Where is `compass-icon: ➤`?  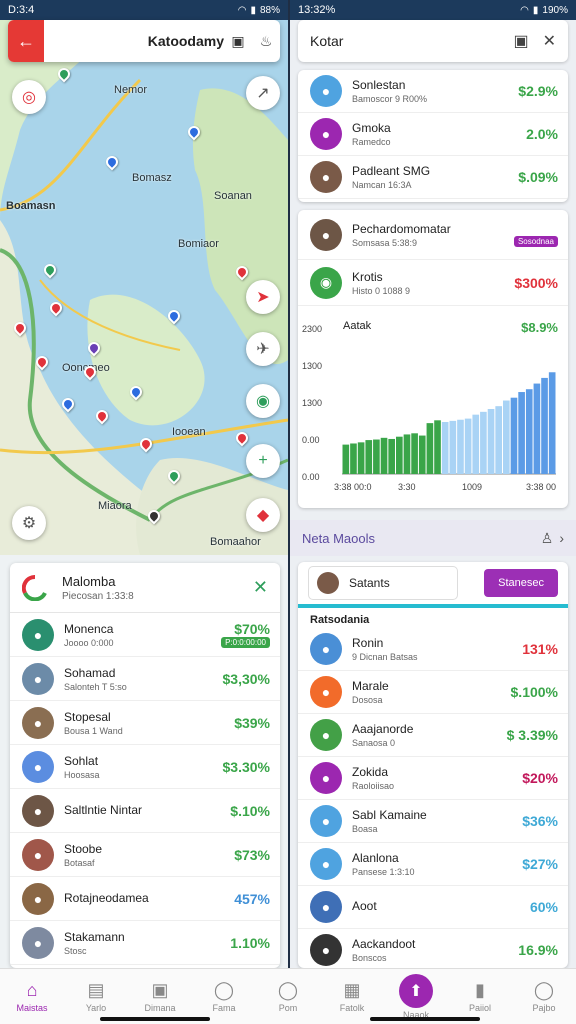
compass-icon: ➤ is located at coordinates (263, 297).